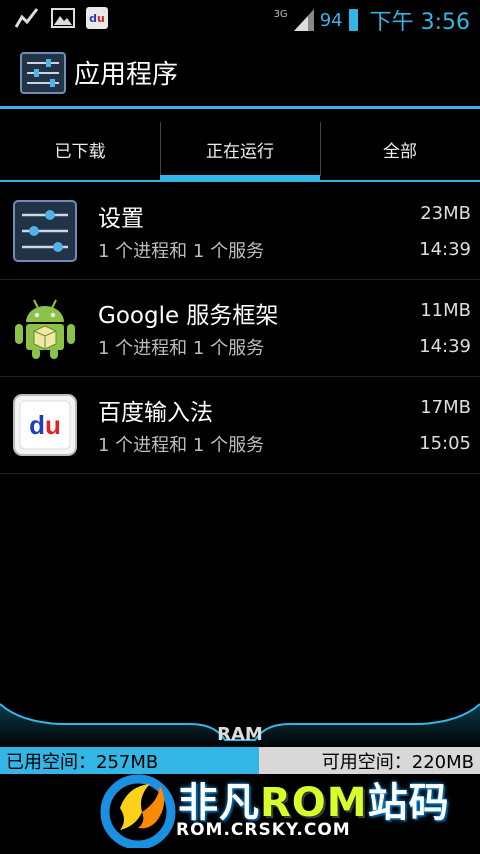  I want to click on tab-running: 正在运行, so click(240, 149).